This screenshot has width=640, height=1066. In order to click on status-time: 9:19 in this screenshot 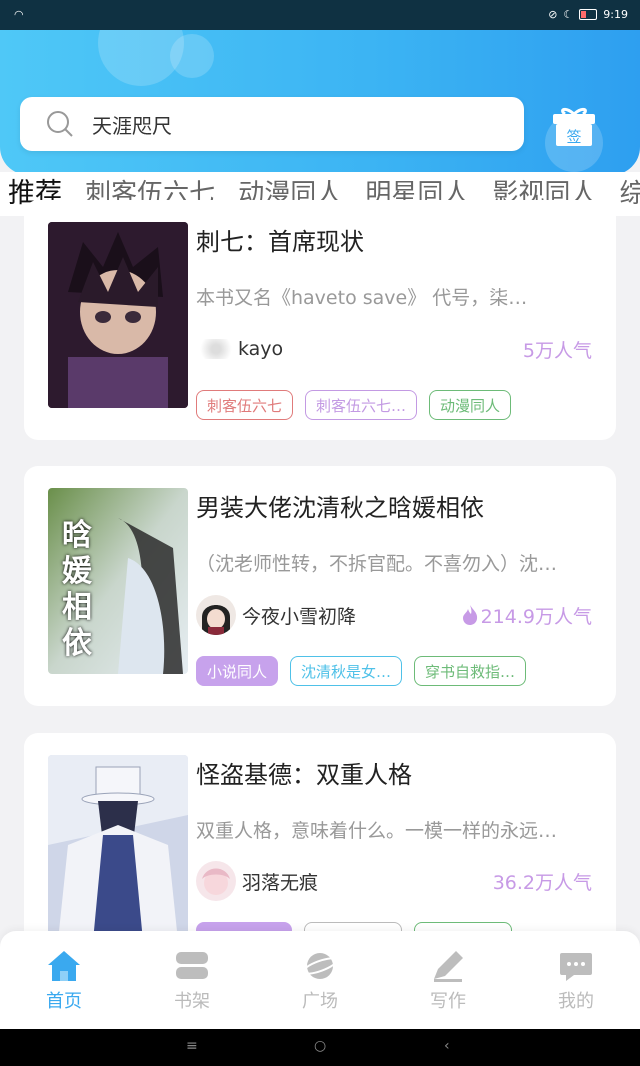, I will do `click(615, 14)`.